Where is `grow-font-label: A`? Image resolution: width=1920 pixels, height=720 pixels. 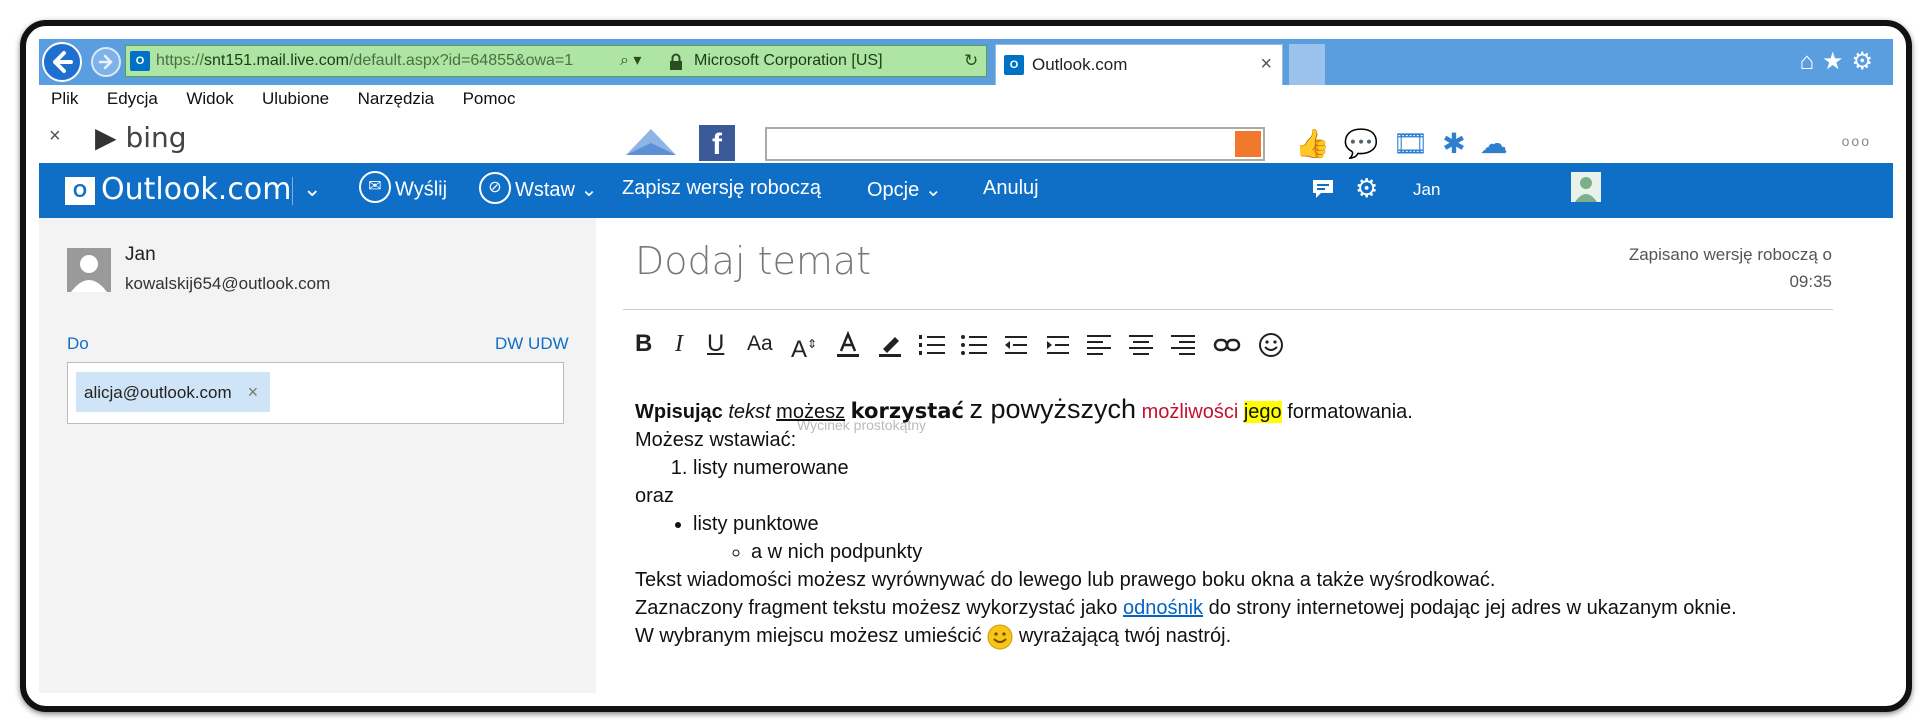
grow-font-label: A is located at coordinates (799, 349).